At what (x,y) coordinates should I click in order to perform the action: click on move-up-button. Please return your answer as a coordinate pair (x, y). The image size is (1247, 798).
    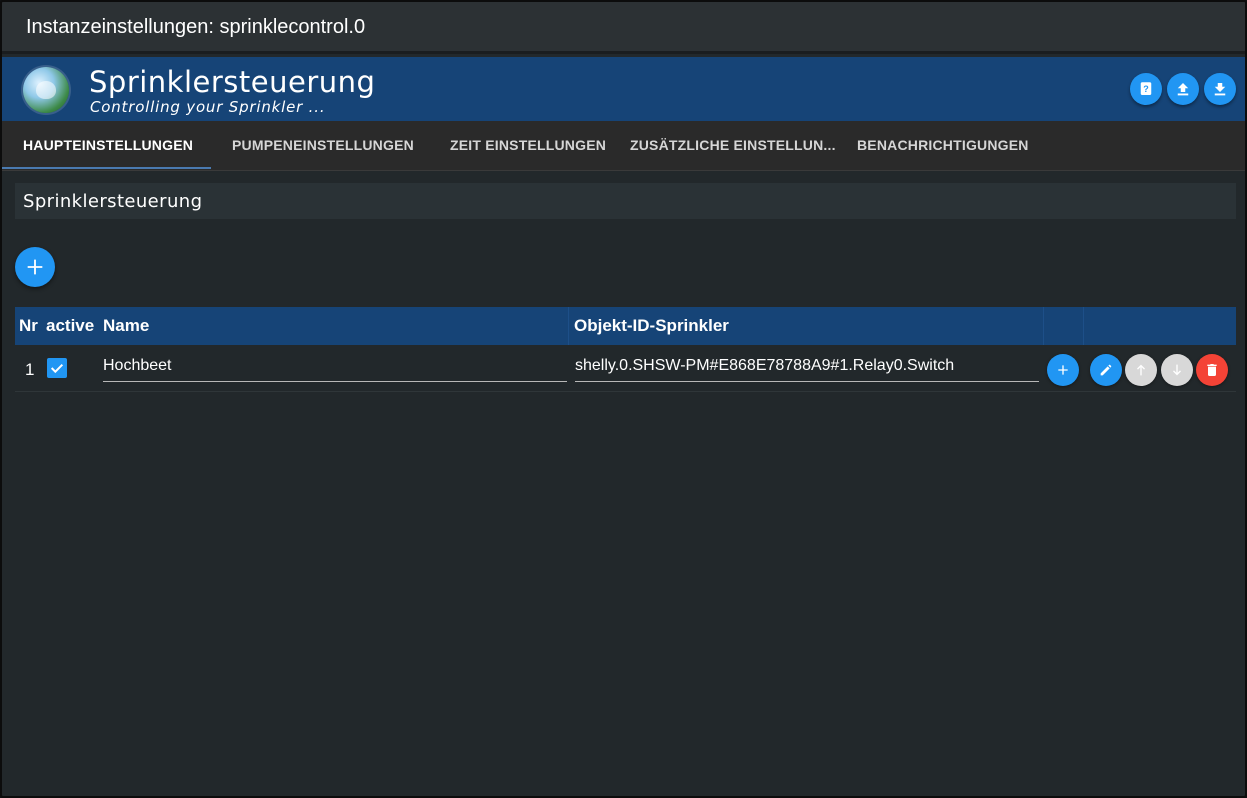
    Looking at the image, I should click on (1141, 370).